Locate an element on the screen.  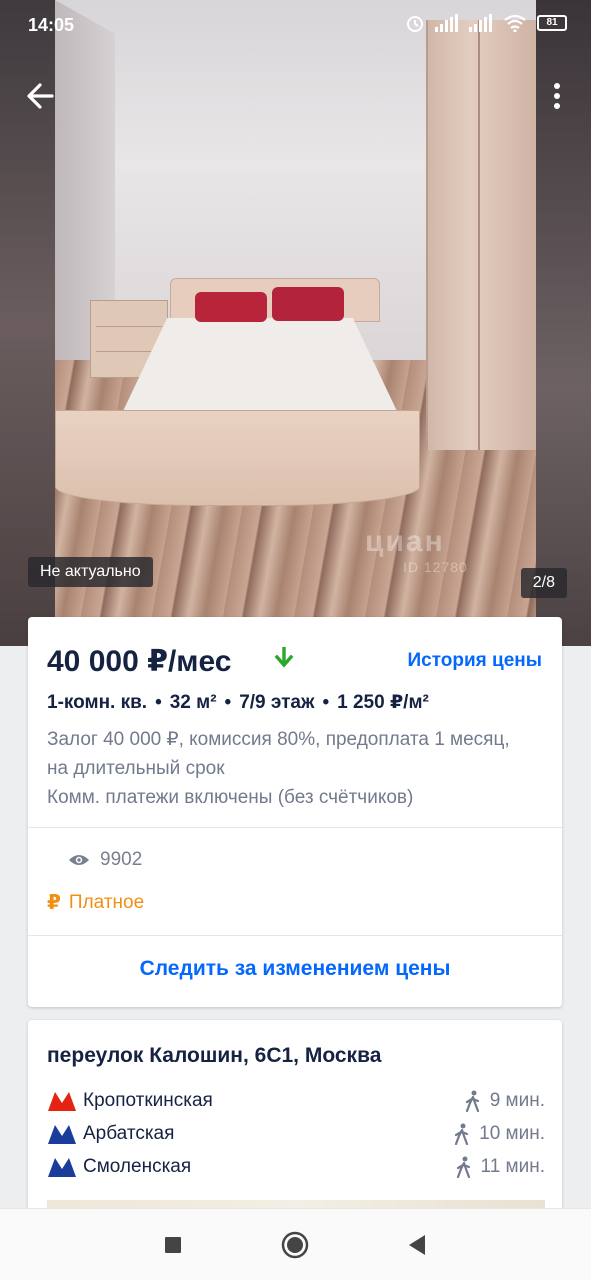
battery-icon: 81 is located at coordinates (552, 23).